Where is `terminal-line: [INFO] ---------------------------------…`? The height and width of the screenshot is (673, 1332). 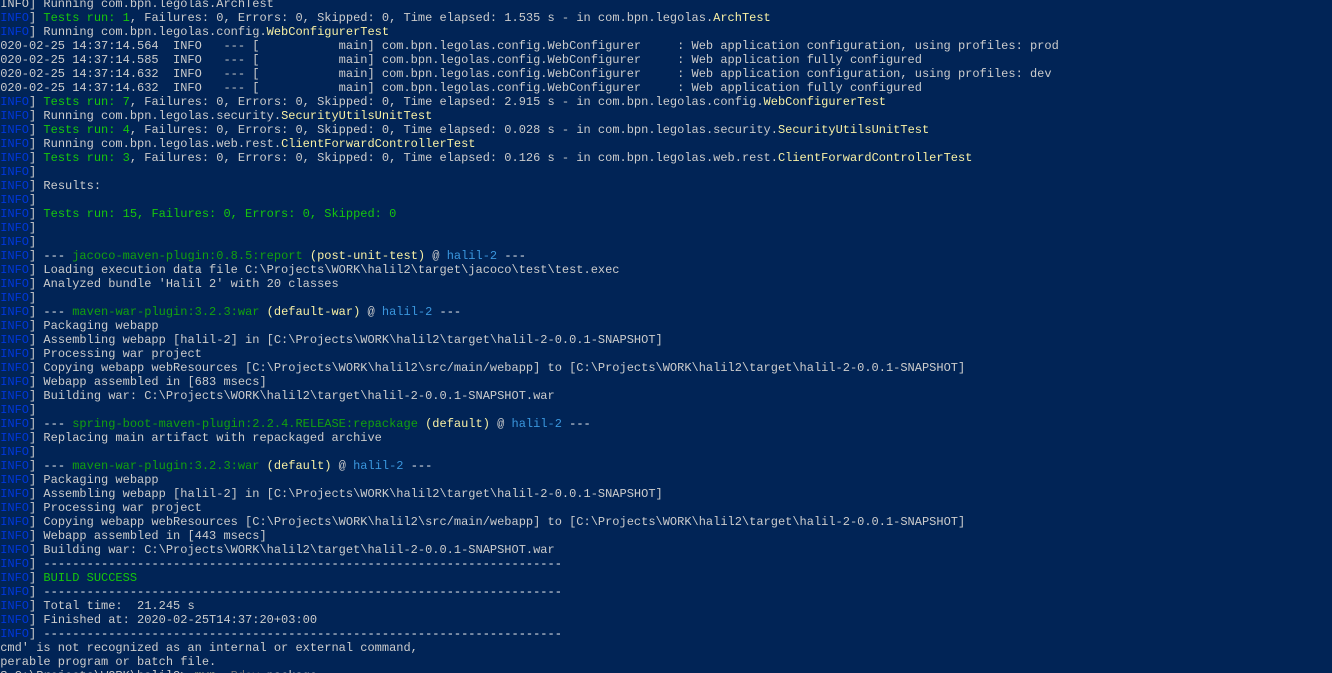 terminal-line: [INFO] ---------------------------------… is located at coordinates (666, 634).